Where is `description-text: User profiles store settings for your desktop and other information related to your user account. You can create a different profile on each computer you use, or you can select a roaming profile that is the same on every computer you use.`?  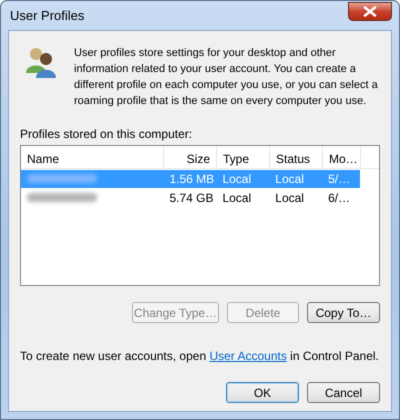 description-text: User profiles store settings for your desktop and other information related to your user account. You can create a different profile on each computer you use, or you can select a roaming profile that is the same on every computer you use. is located at coordinates (226, 77).